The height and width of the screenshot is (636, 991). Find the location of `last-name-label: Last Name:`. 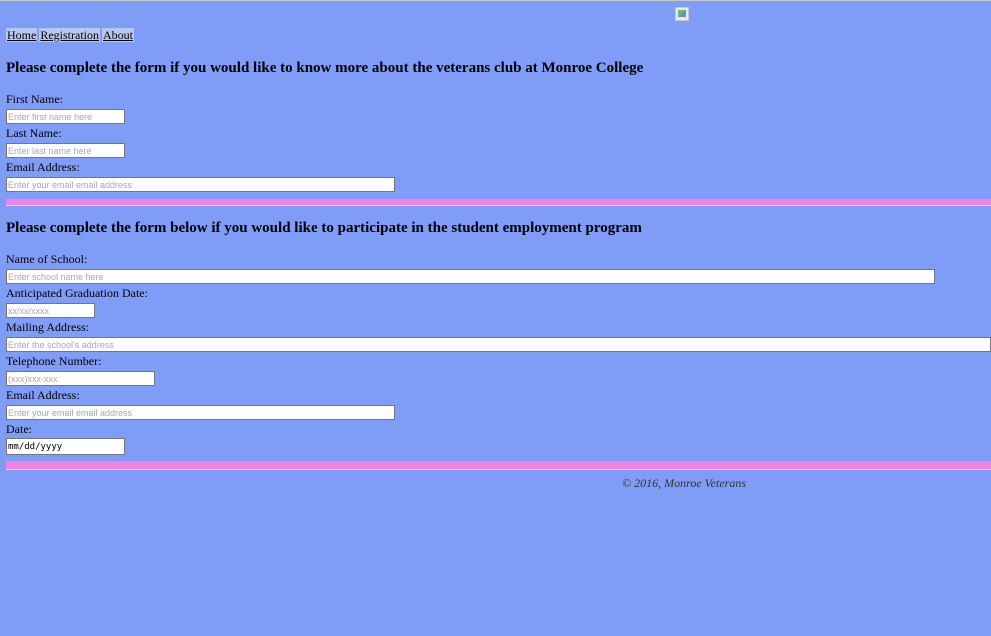

last-name-label: Last Name: is located at coordinates (34, 133).